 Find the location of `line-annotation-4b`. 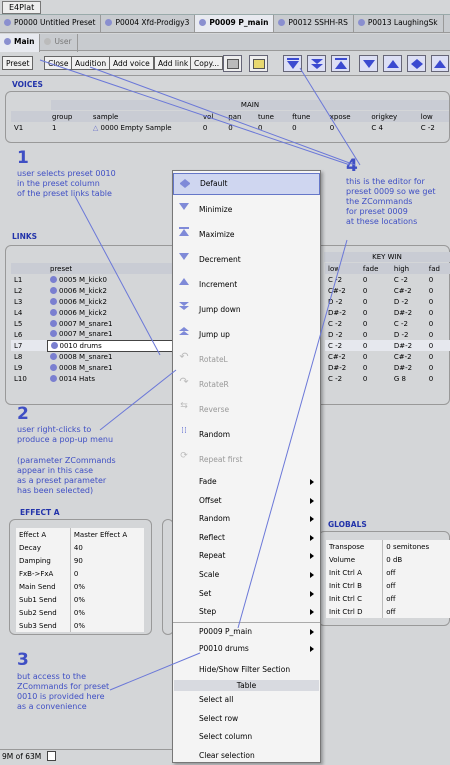

line-annotation-4b is located at coordinates (222, 116).